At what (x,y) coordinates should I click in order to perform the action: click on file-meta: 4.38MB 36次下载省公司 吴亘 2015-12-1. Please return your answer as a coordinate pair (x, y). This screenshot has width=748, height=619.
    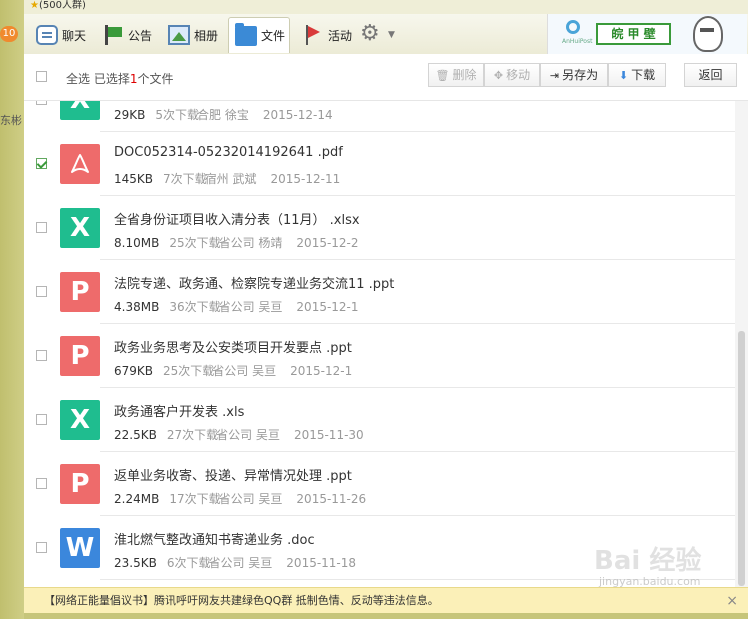
    Looking at the image, I should click on (243, 306).